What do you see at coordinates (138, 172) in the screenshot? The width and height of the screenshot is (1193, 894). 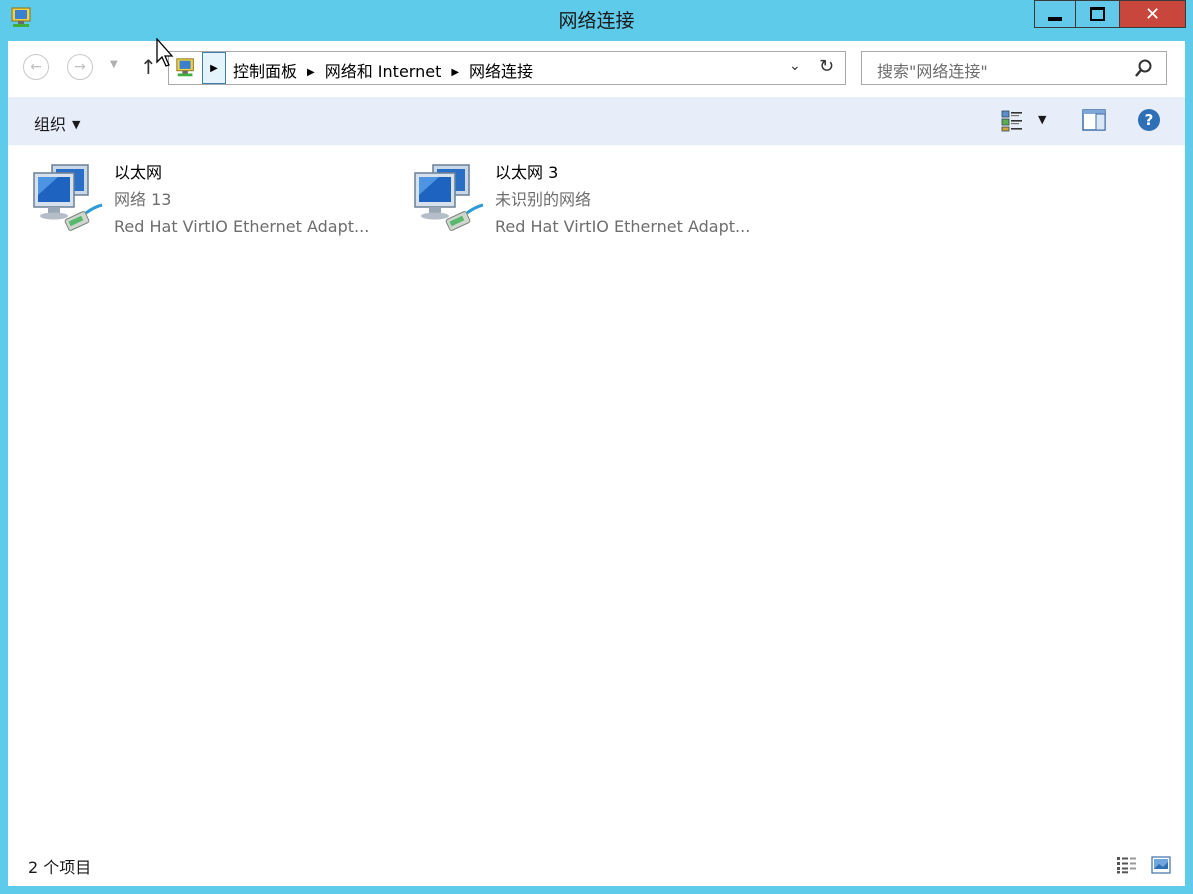 I see `connection-name: 以太网` at bounding box center [138, 172].